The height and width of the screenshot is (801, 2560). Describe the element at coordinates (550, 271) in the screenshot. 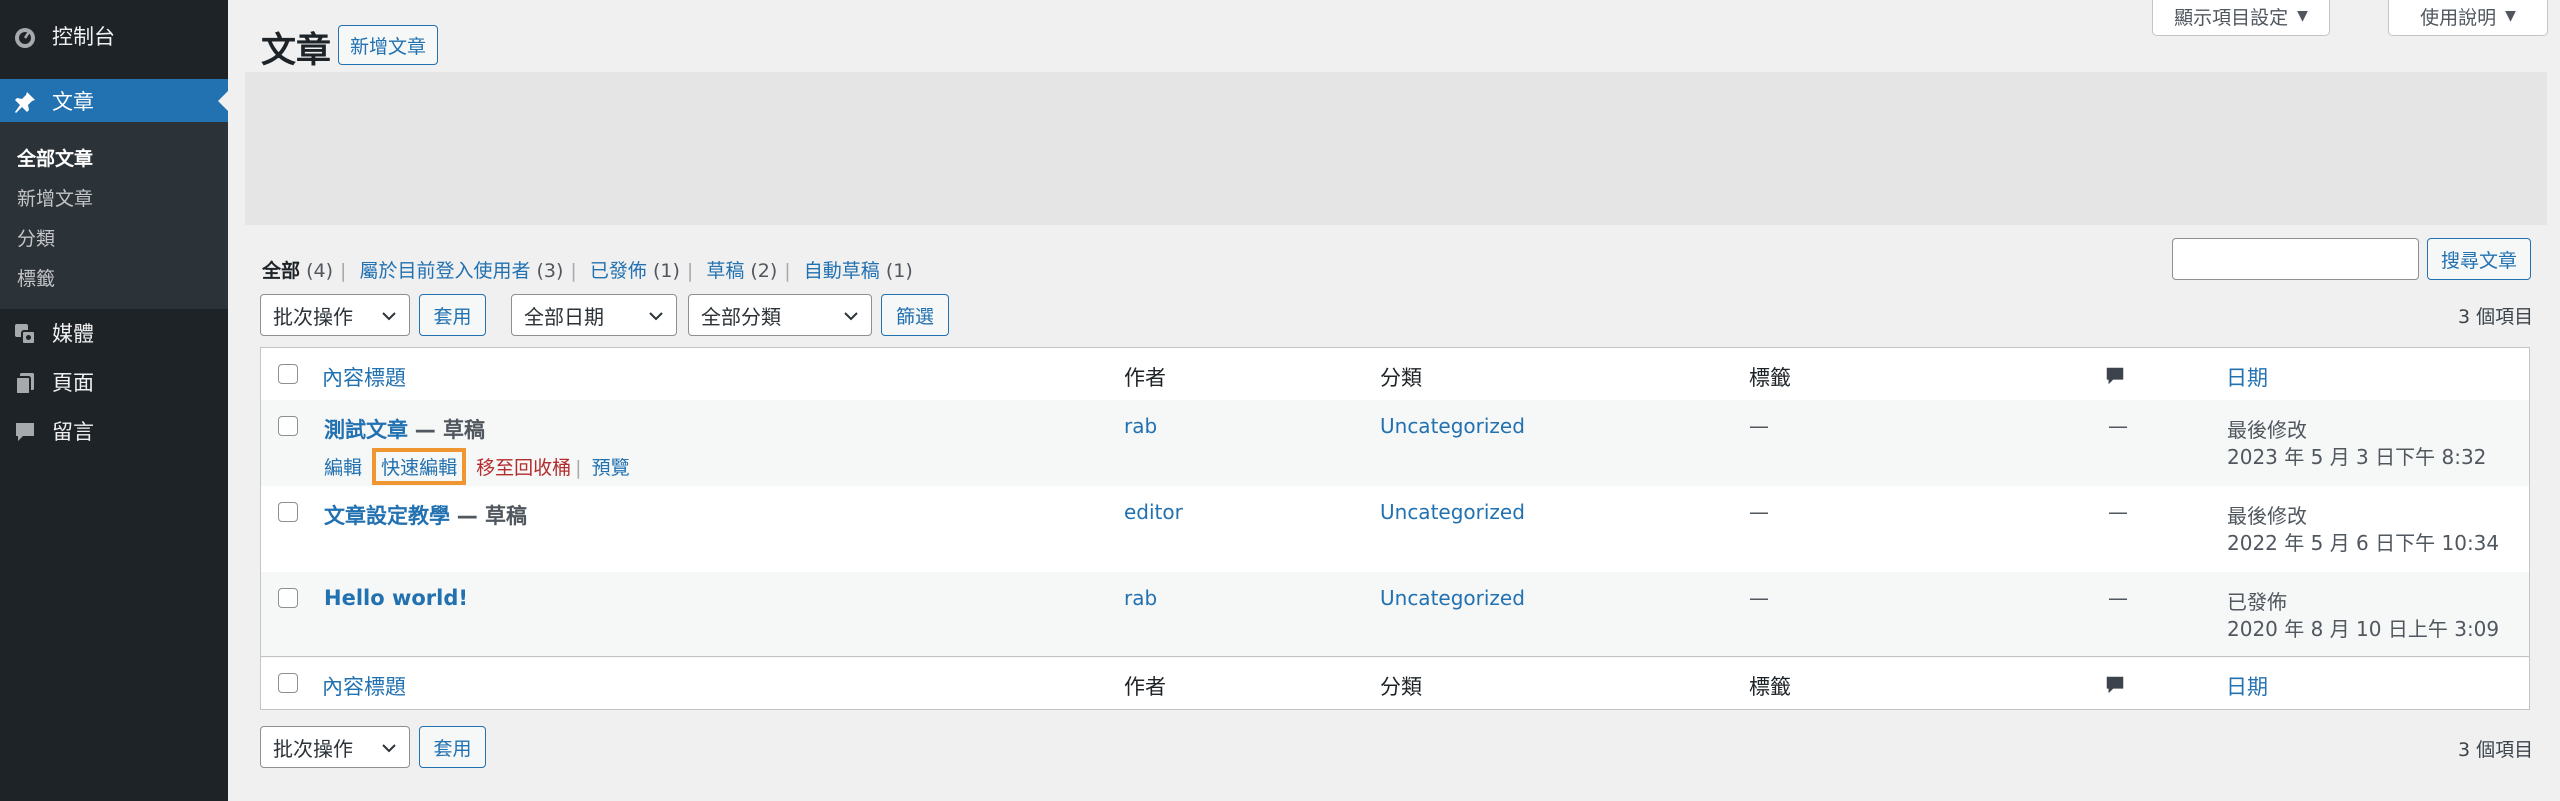

I see `view-mine-count: (3)` at that location.